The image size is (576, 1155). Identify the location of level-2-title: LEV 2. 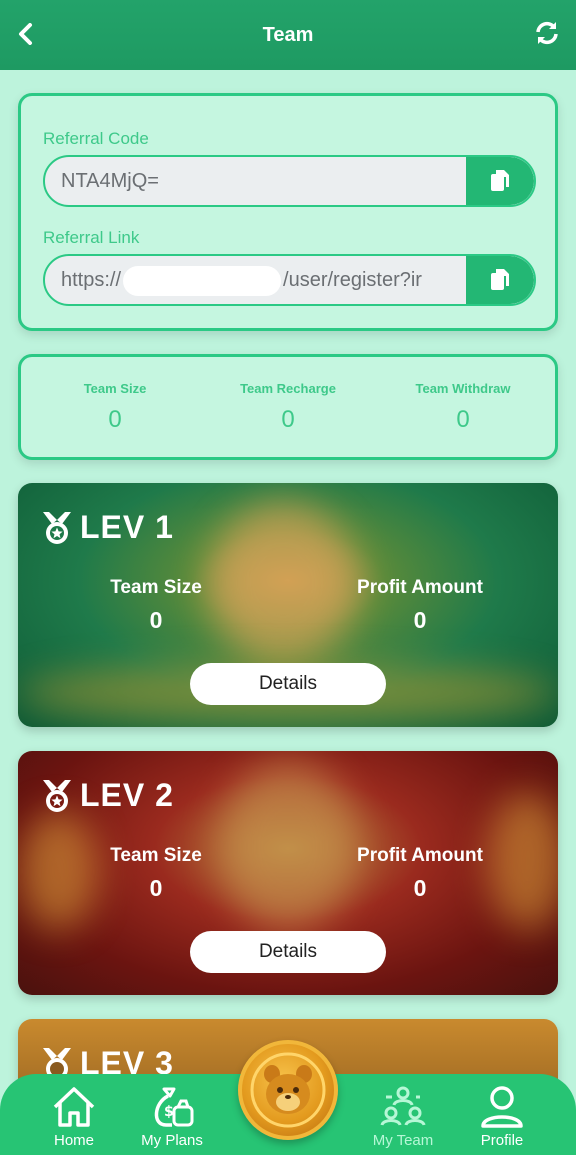
(107, 795).